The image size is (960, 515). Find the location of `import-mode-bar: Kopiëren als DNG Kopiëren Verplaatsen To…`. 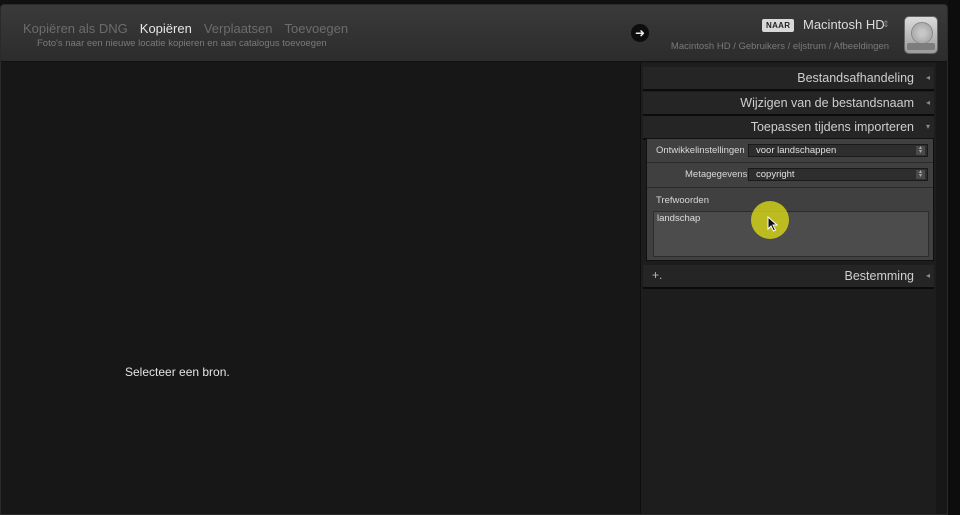

import-mode-bar: Kopiëren als DNG Kopiëren Verplaatsen To… is located at coordinates (185, 28).